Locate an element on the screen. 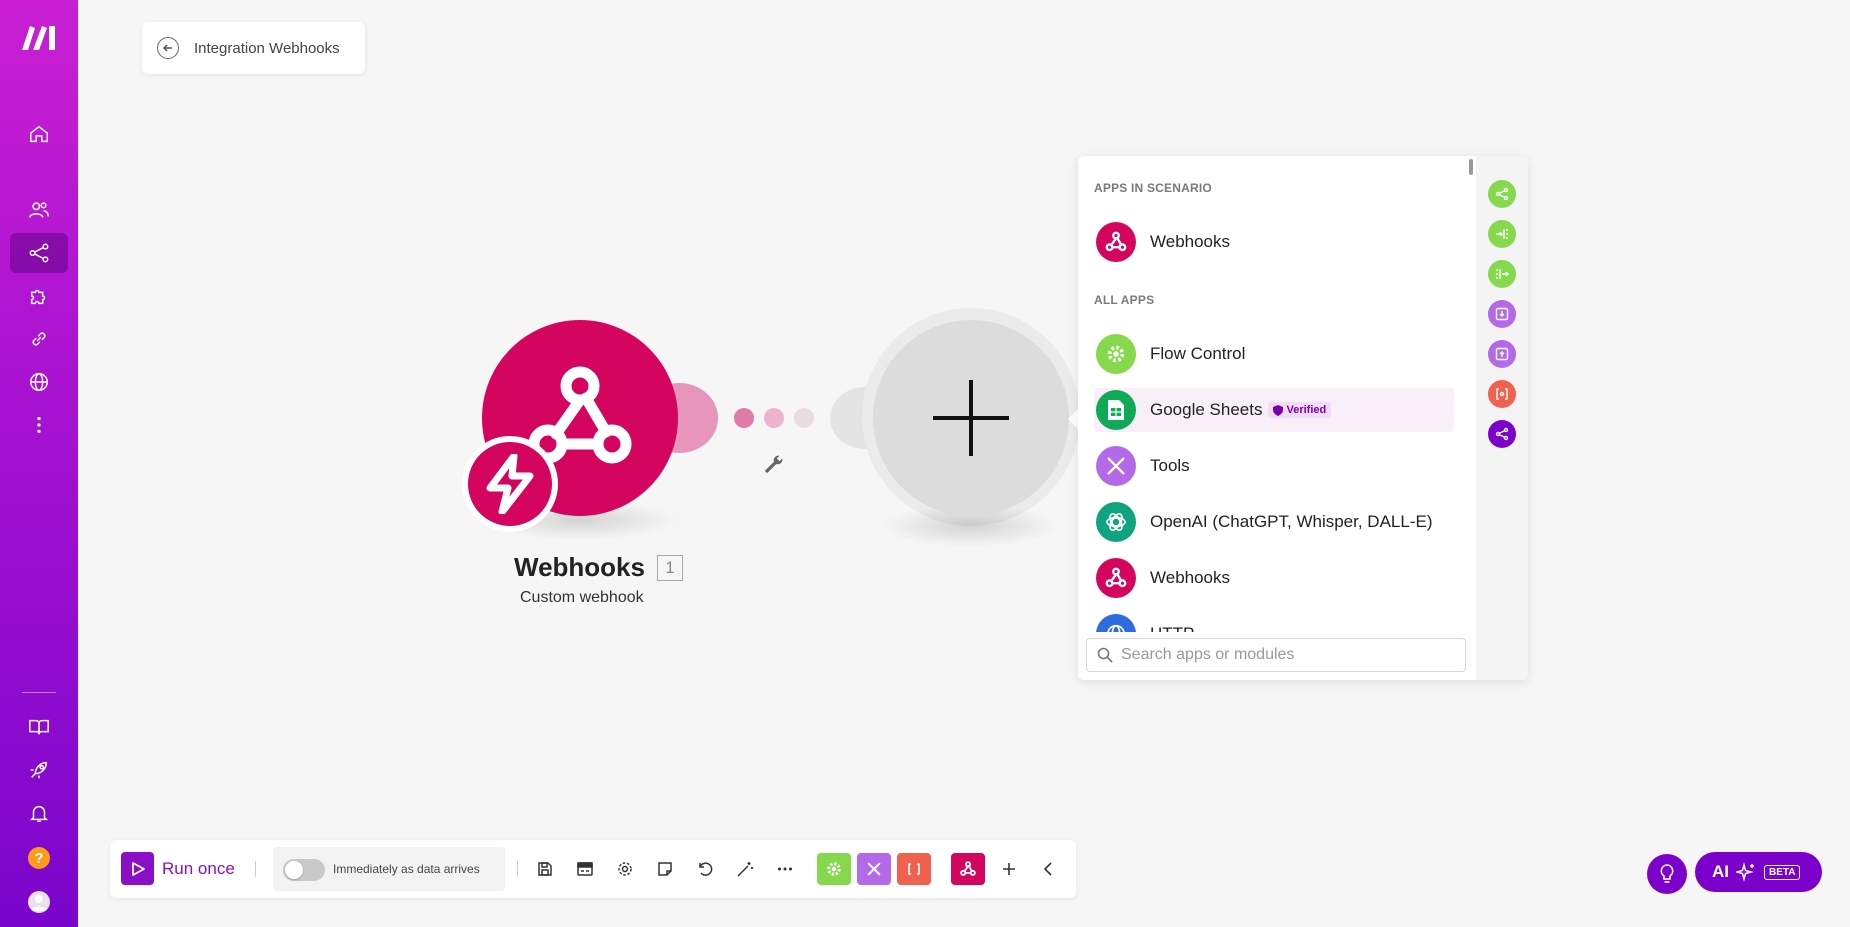  gear-icon is located at coordinates (625, 869).